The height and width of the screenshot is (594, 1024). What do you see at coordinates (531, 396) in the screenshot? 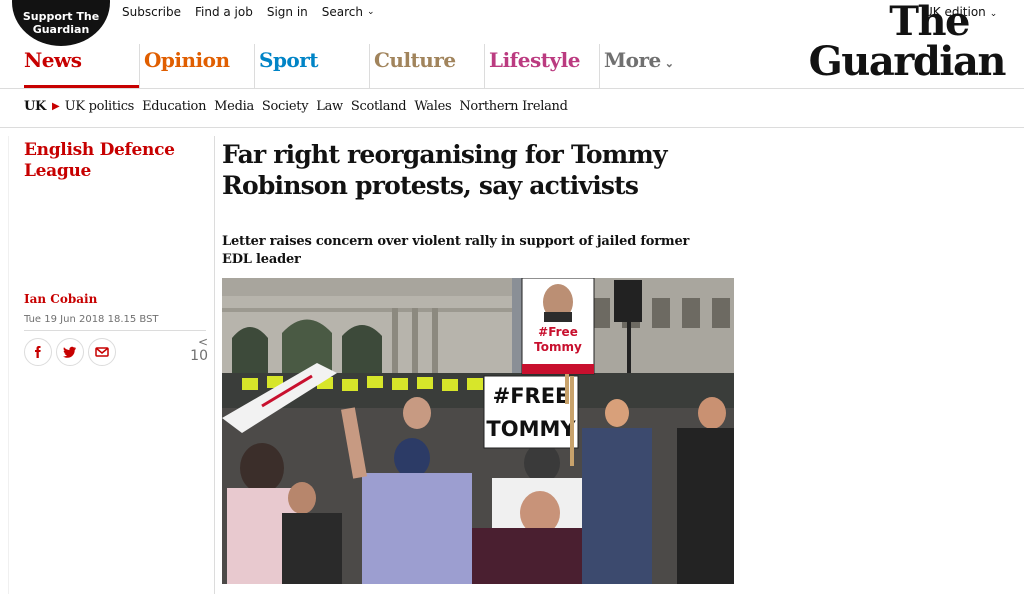
I see `sign-main-line-1: #FREE` at bounding box center [531, 396].